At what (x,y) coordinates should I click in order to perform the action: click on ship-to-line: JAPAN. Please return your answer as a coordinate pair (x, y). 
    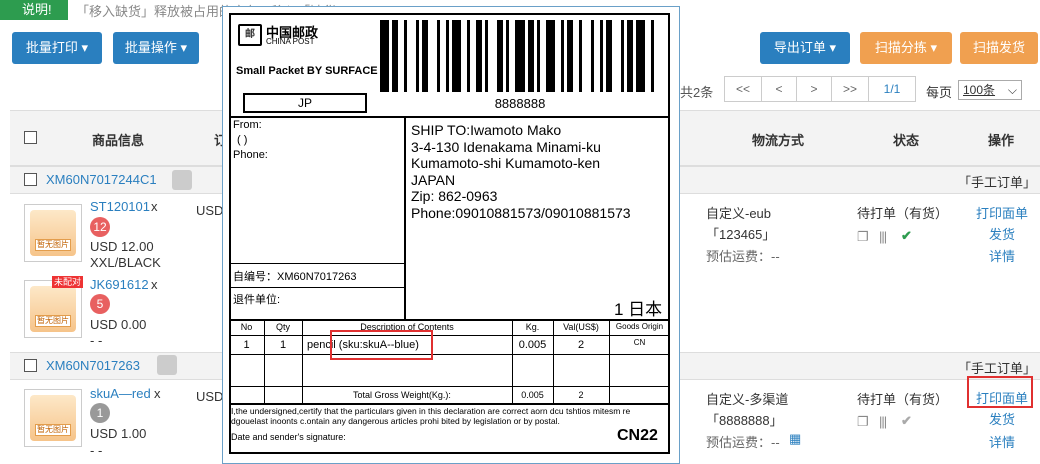
    Looking at the image, I should click on (433, 179).